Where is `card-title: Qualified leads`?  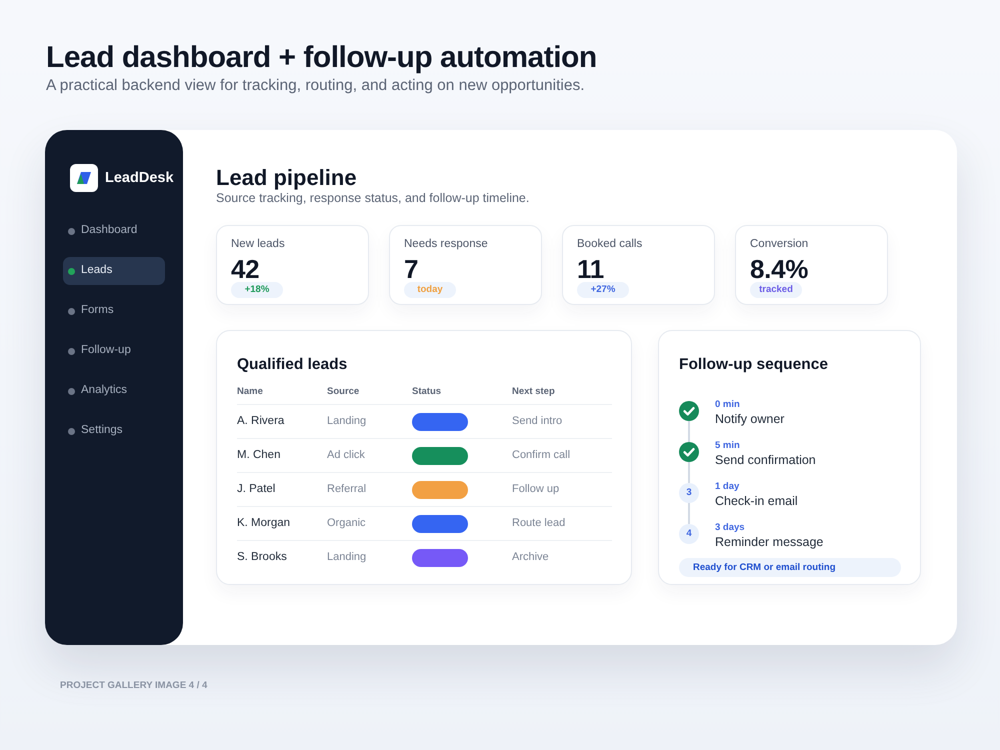 card-title: Qualified leads is located at coordinates (292, 365).